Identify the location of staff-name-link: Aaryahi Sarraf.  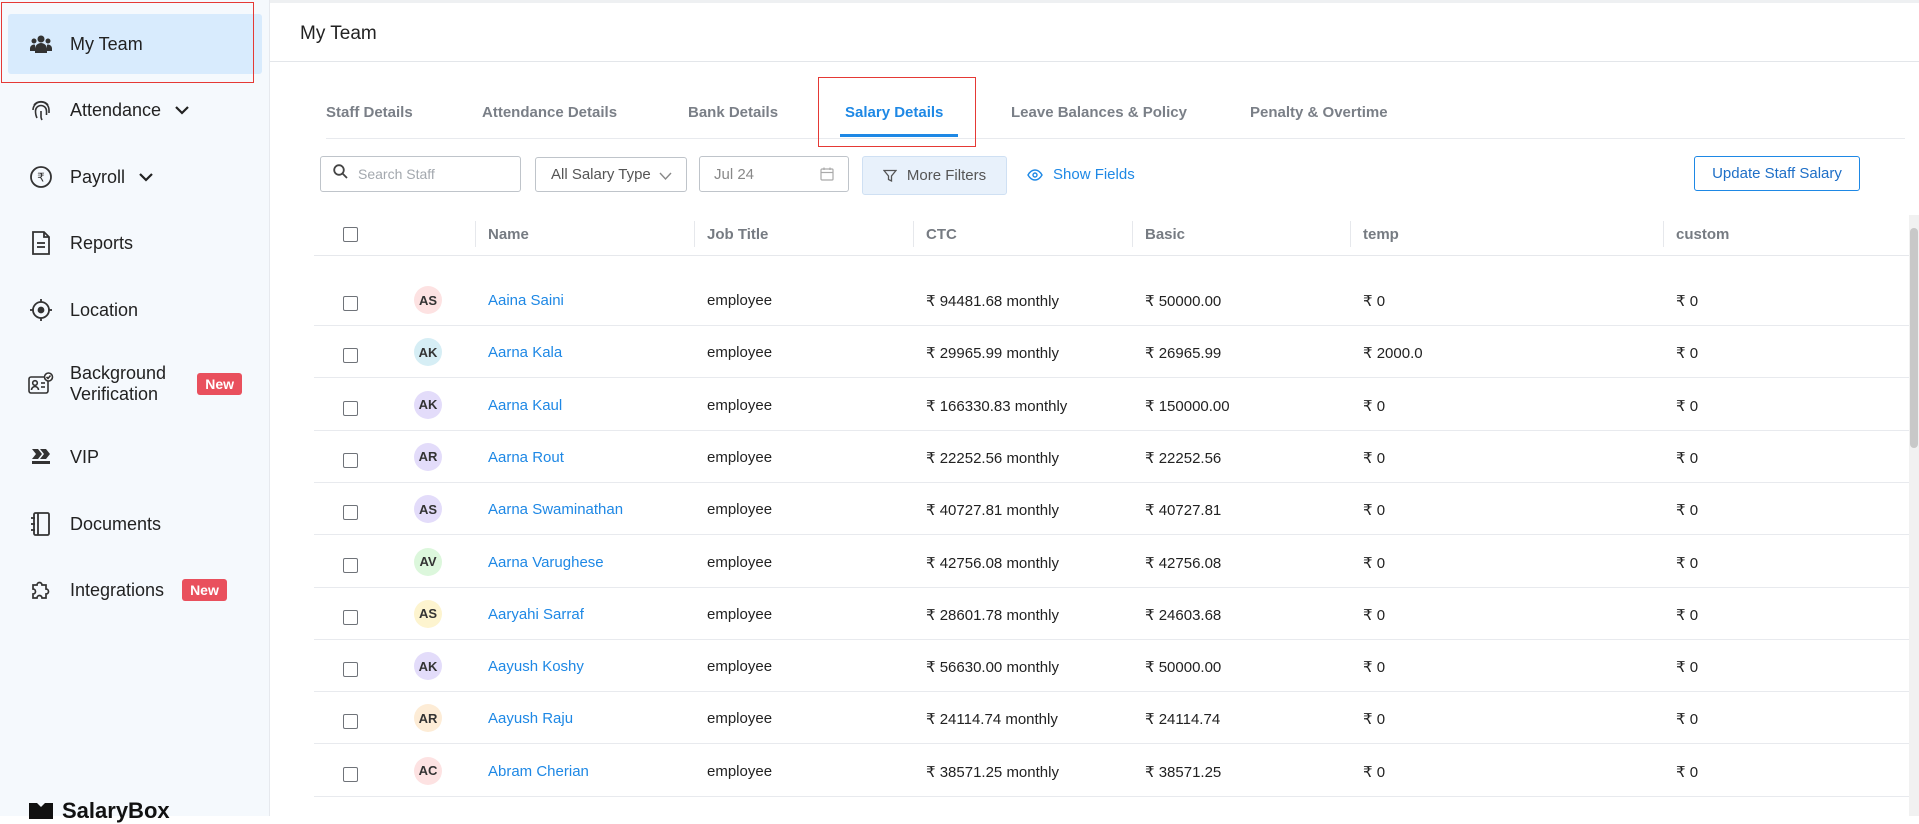
(536, 614).